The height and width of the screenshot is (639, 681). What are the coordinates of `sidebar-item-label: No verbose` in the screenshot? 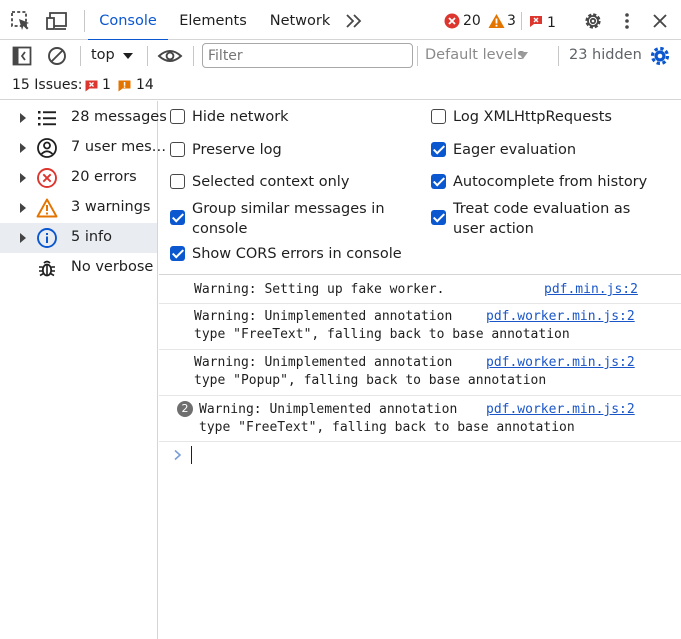 It's located at (112, 267).